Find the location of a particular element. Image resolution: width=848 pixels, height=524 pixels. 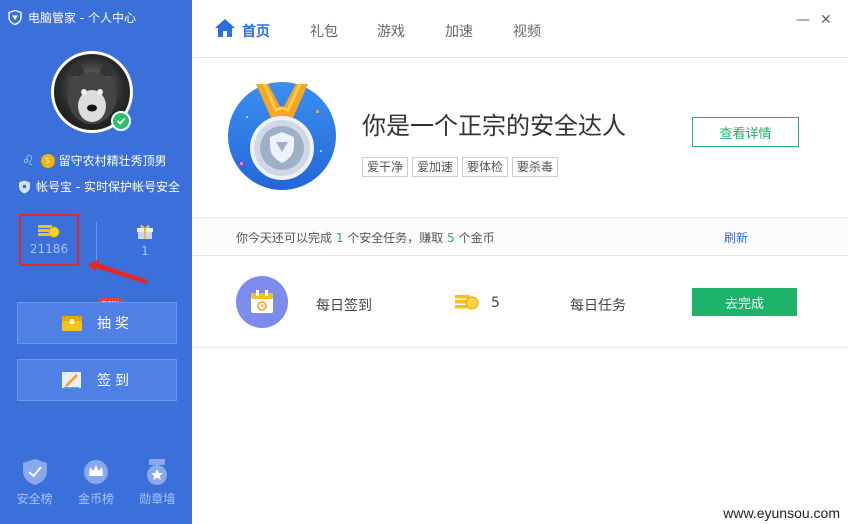

user-info: ♌ $ 留守农村精壮秀顶男 is located at coordinates (94, 160).